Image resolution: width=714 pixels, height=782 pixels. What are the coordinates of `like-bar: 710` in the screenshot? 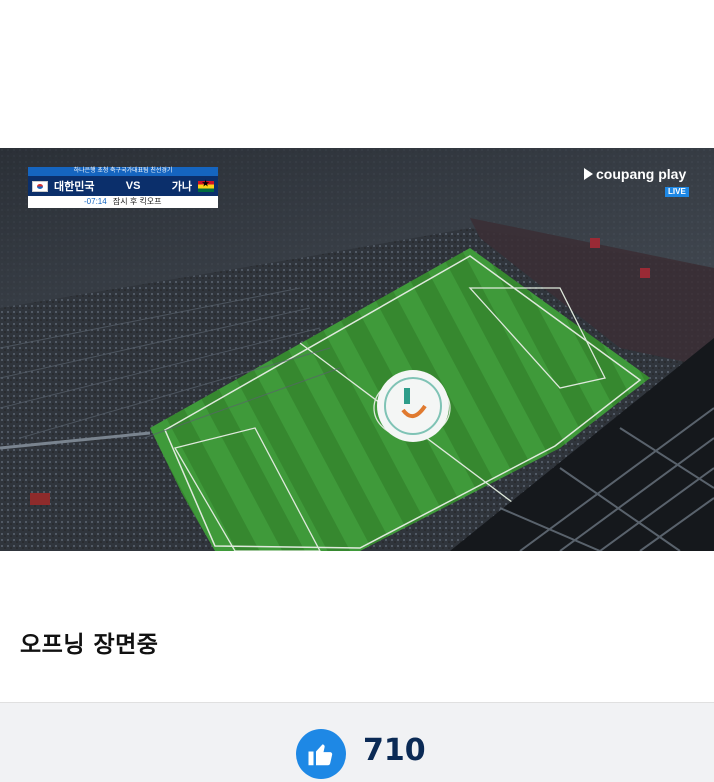 It's located at (357, 742).